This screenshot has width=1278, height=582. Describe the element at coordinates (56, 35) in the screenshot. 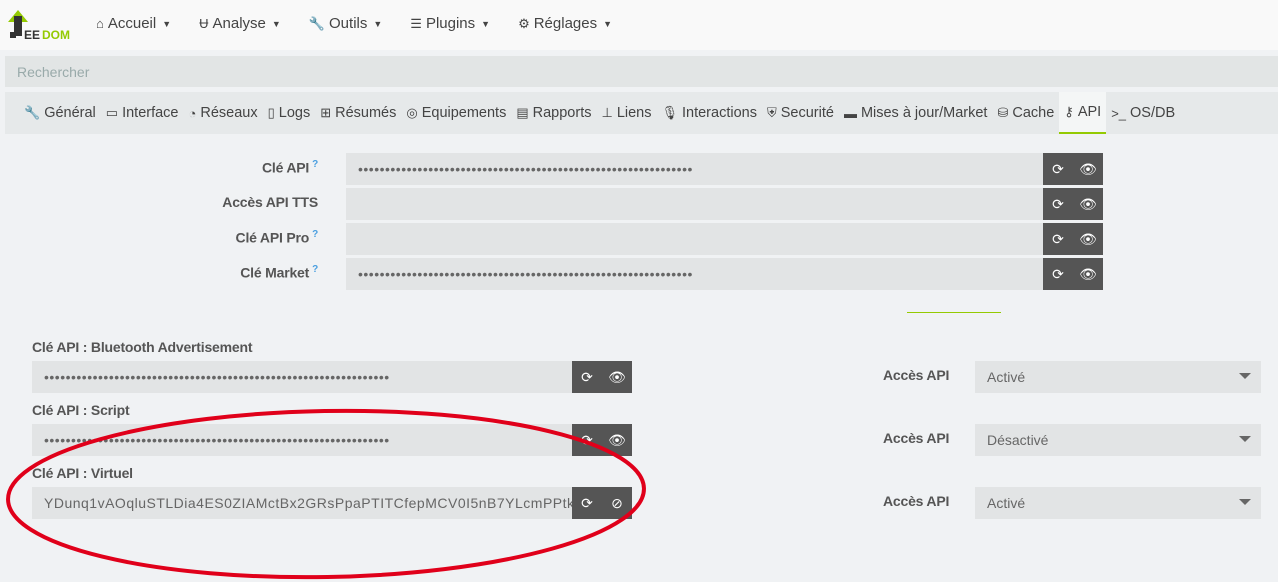

I see `svg-text: DOM` at that location.